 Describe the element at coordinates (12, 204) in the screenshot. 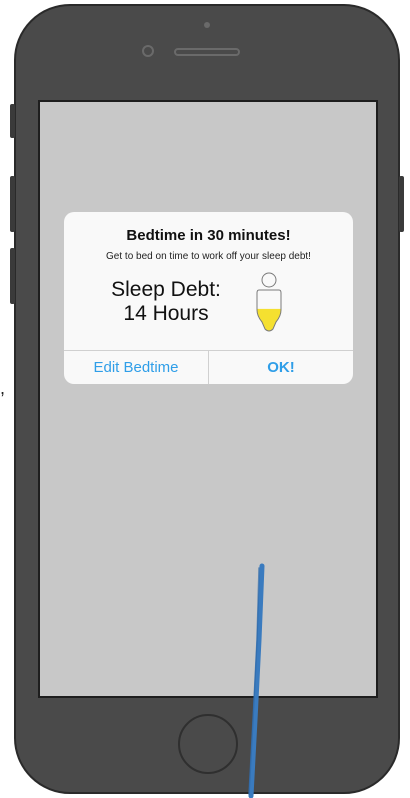

I see `volume-up-button` at that location.